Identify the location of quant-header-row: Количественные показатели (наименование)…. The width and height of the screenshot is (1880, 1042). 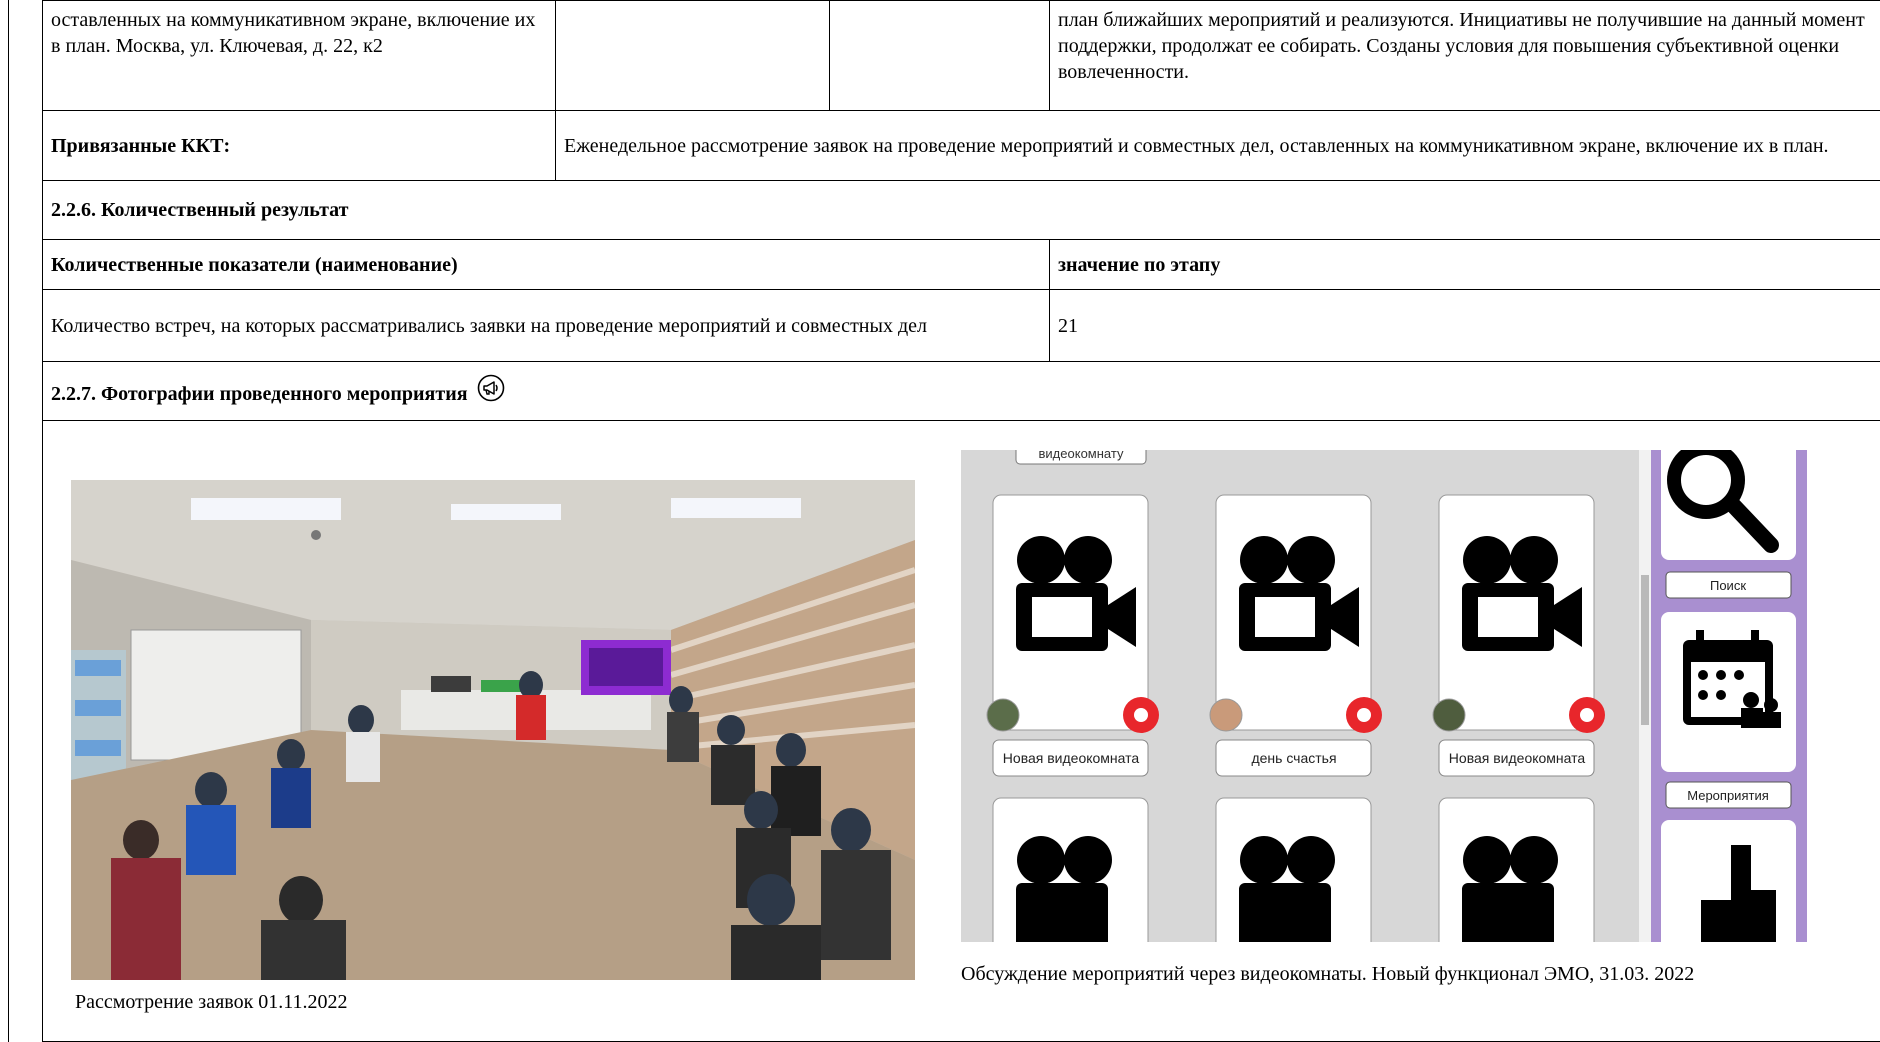
(961, 264).